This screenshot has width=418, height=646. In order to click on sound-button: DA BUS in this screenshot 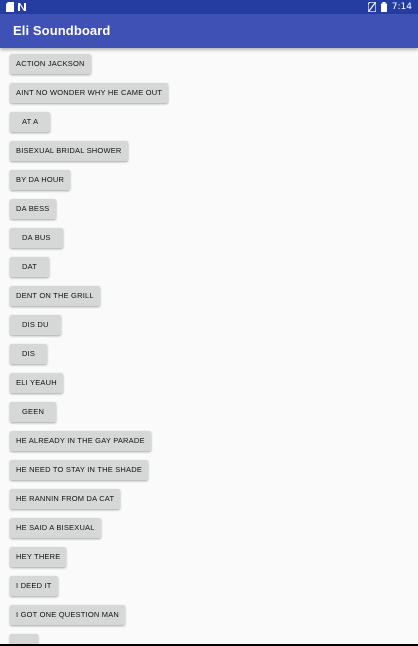, I will do `click(36, 238)`.